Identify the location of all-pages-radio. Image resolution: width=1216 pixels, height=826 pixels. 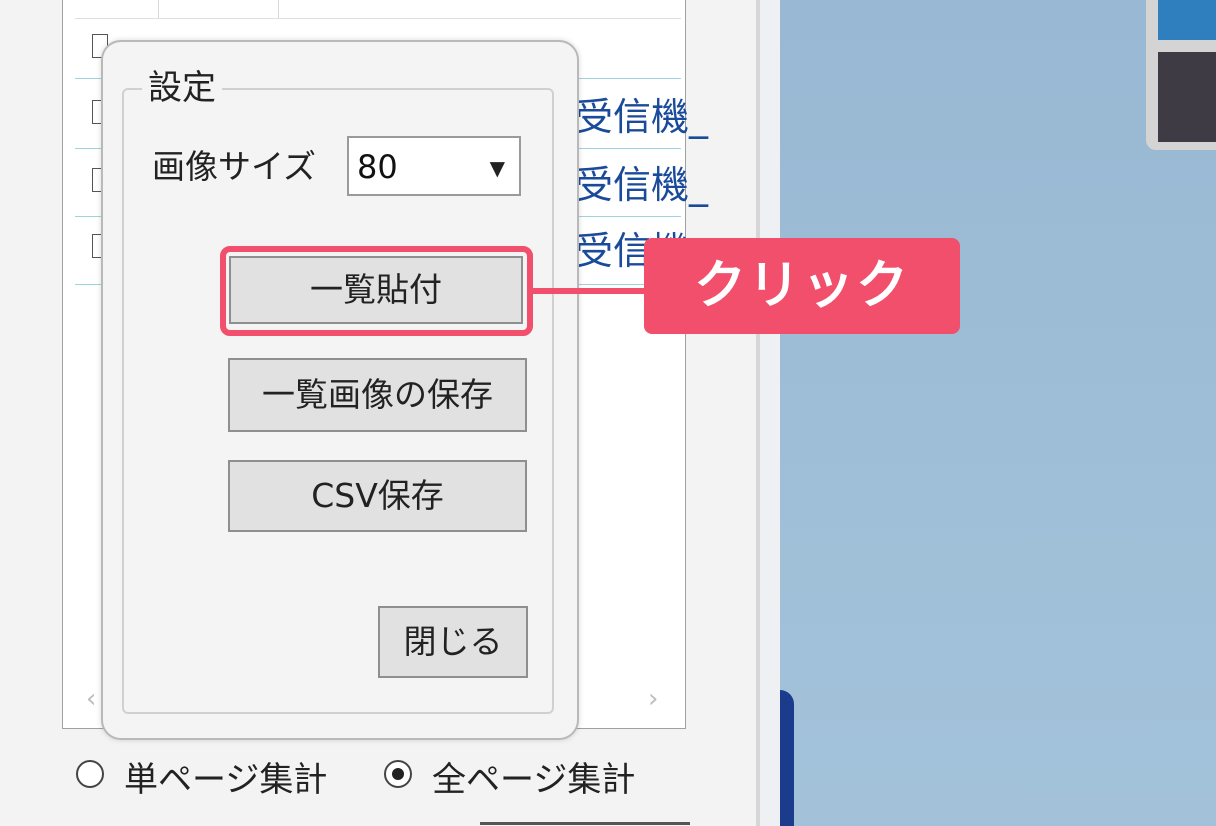
(398, 774).